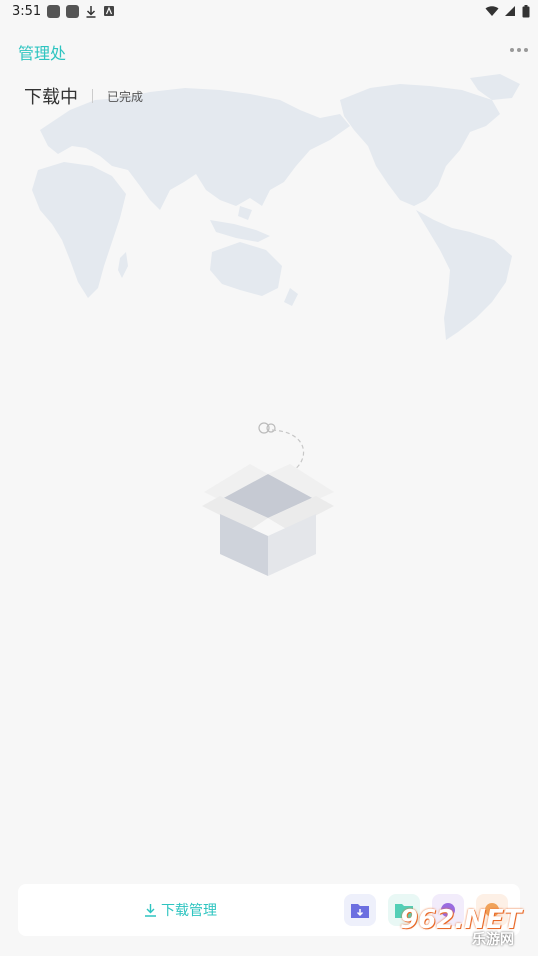 The image size is (538, 956). What do you see at coordinates (125, 96) in the screenshot?
I see `tab-completed: 已完成` at bounding box center [125, 96].